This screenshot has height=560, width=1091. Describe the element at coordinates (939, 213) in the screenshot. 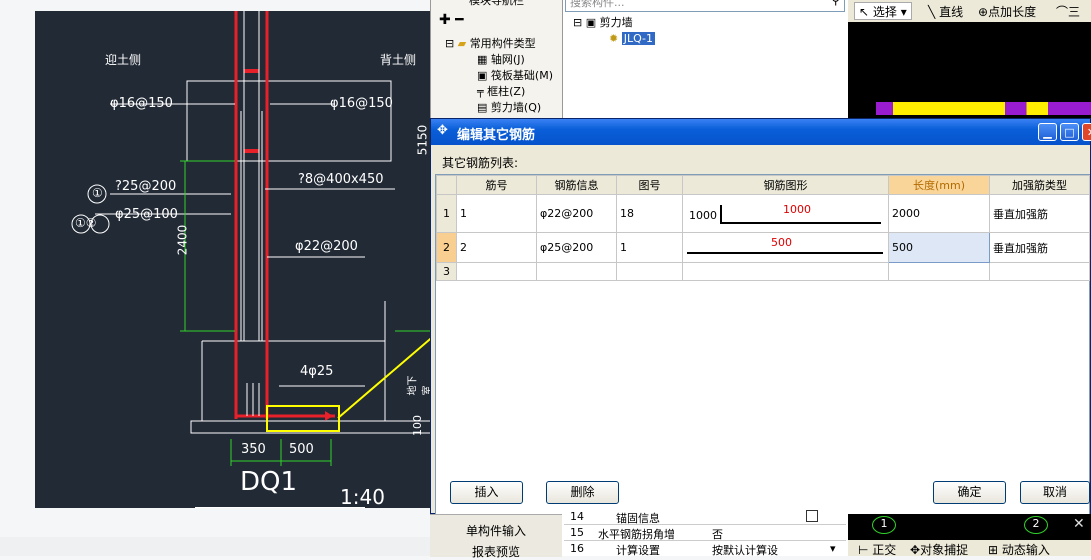

I see `cell-length: 2000` at that location.